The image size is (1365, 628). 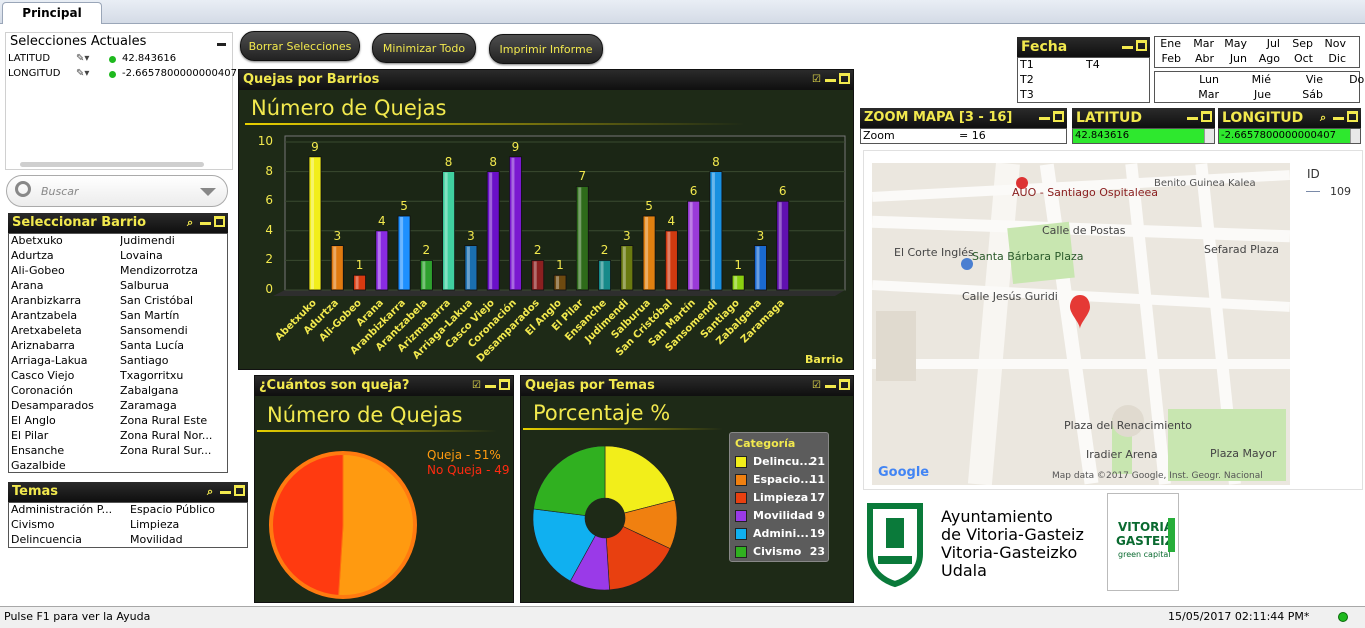 I want to click on fecha-list-item: T1, so click(x=1051, y=64).